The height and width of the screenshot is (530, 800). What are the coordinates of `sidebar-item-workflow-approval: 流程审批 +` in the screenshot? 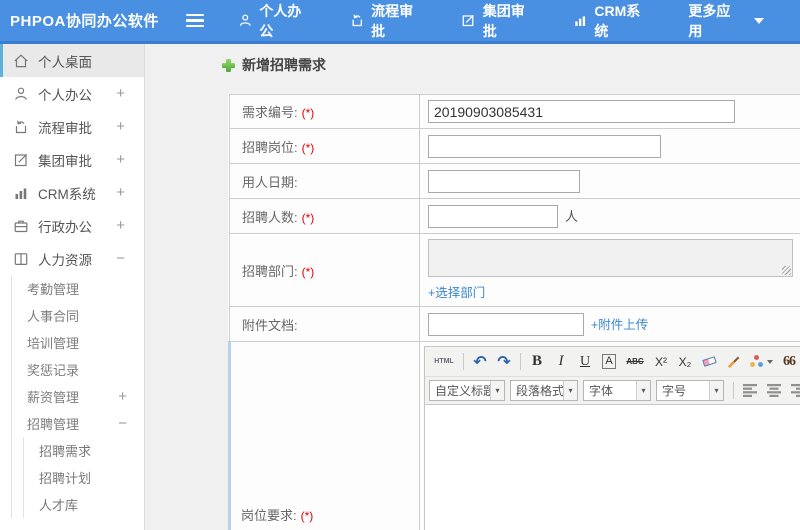 It's located at (72, 126).